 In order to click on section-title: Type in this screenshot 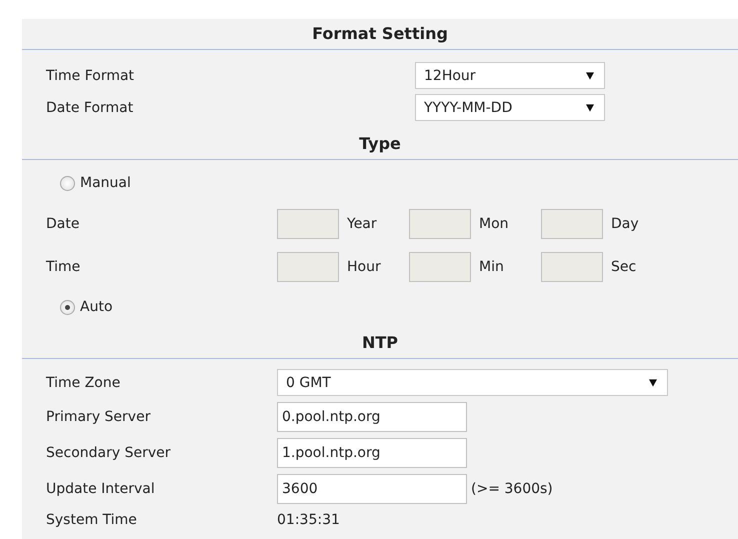, I will do `click(380, 144)`.